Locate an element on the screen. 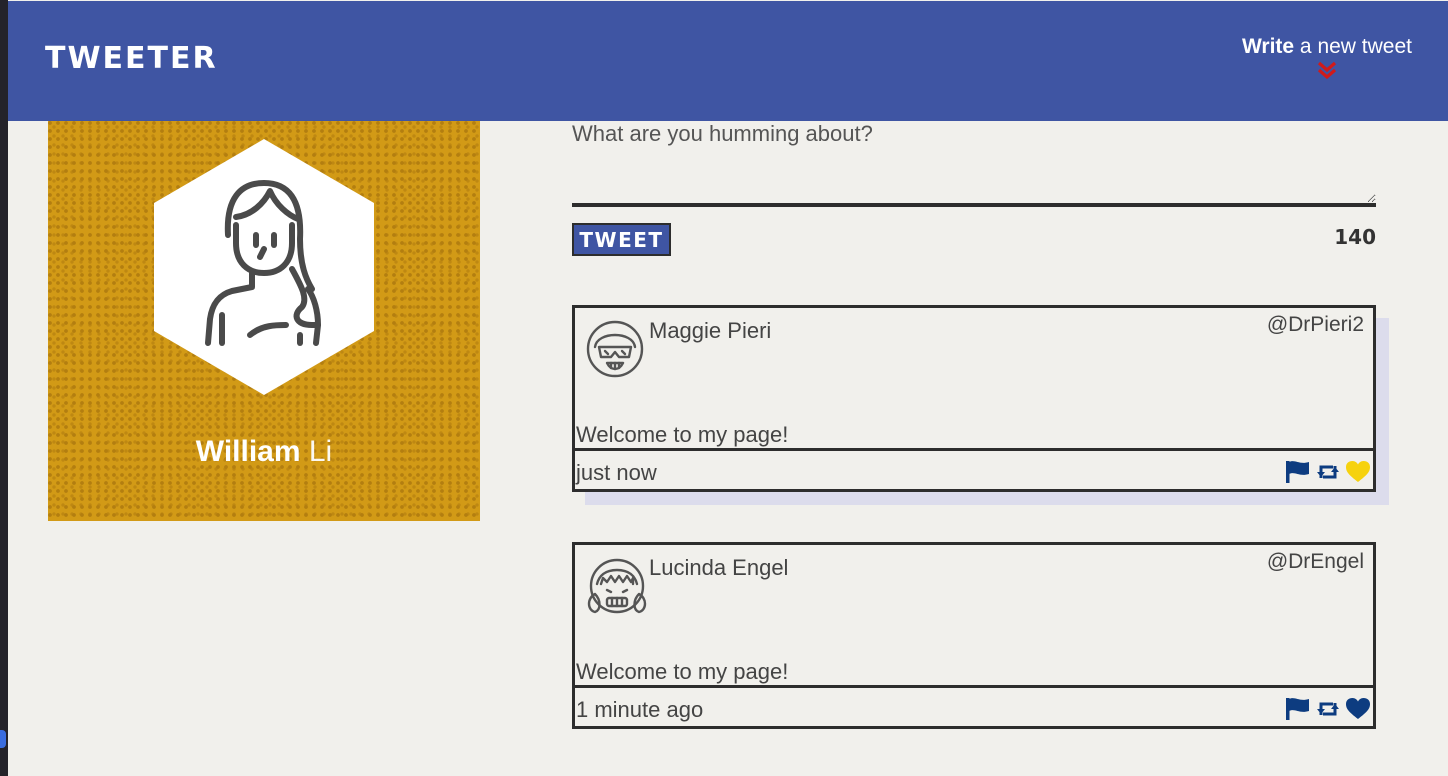 The image size is (1448, 776). tweet-submit-button: TWEET is located at coordinates (621, 239).